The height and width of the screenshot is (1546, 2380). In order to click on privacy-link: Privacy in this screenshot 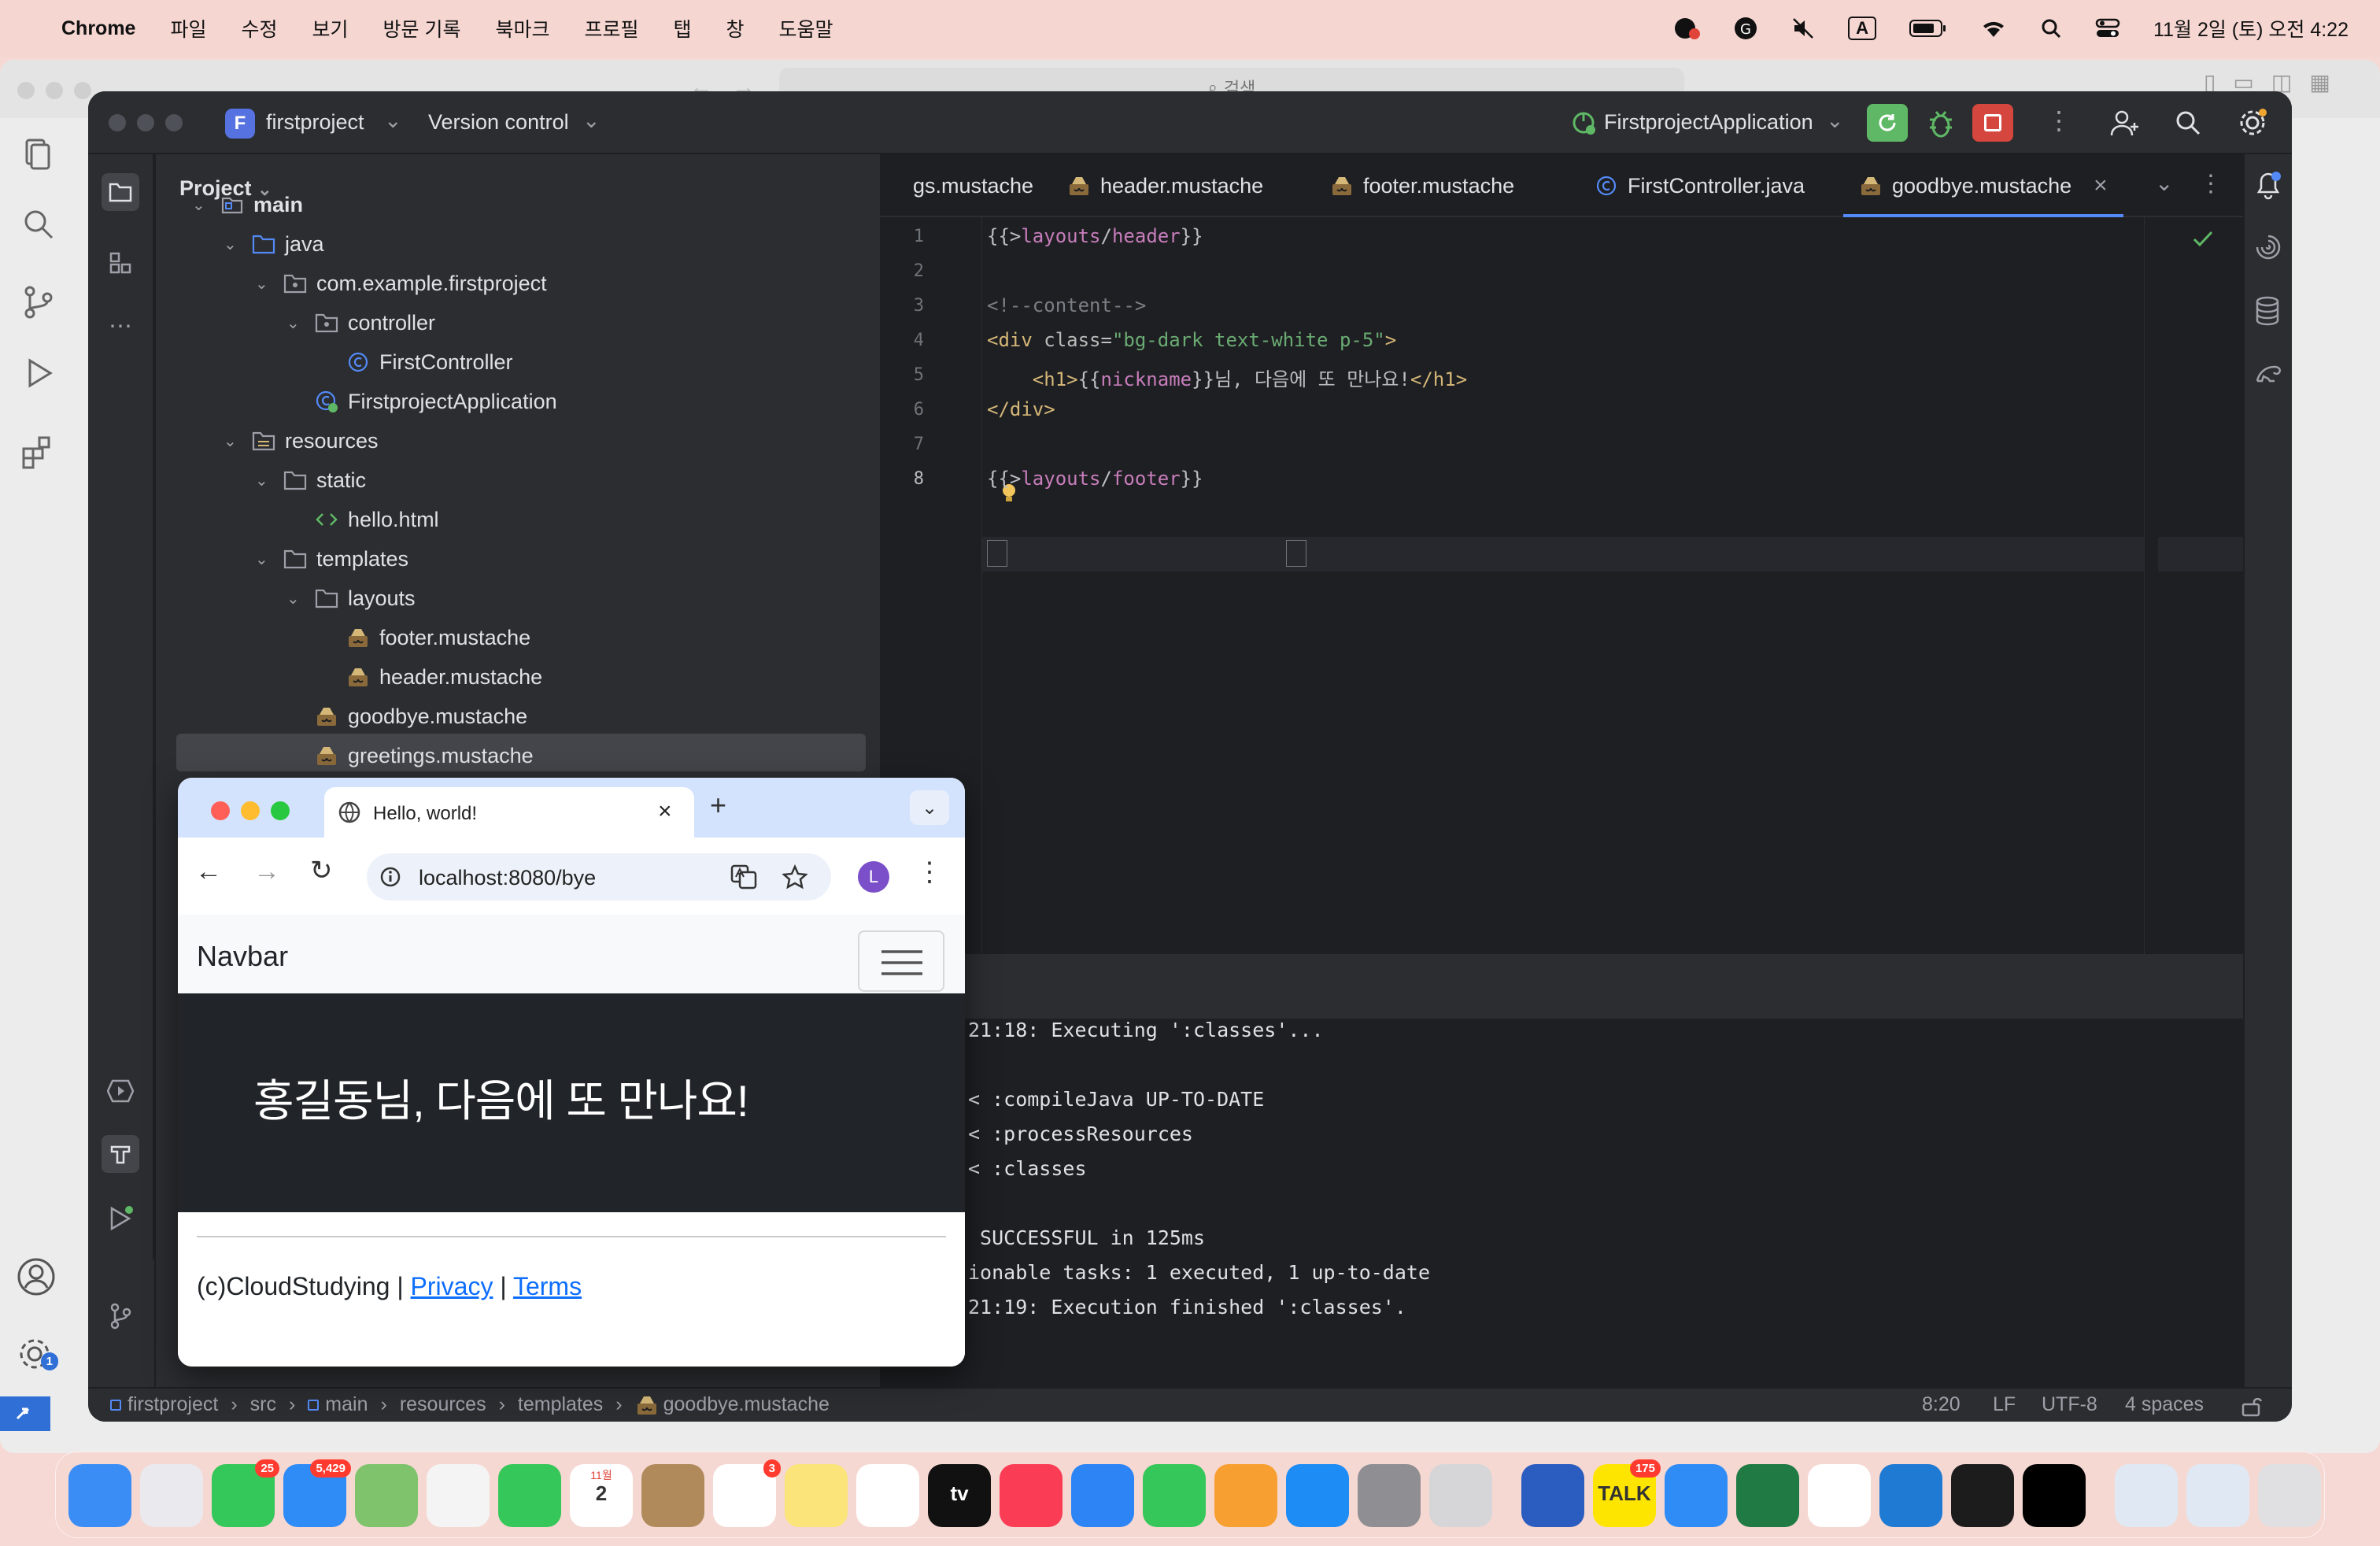, I will do `click(452, 1286)`.